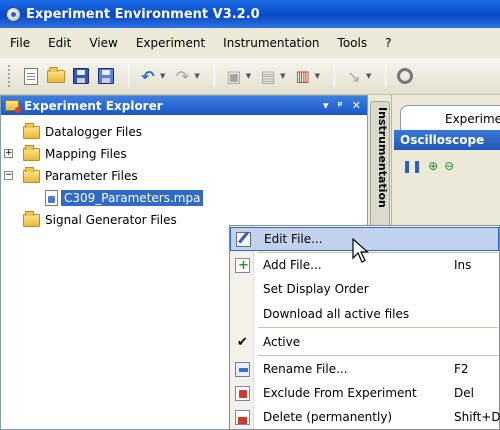  Describe the element at coordinates (103, 43) in the screenshot. I see `menu-view: View` at that location.